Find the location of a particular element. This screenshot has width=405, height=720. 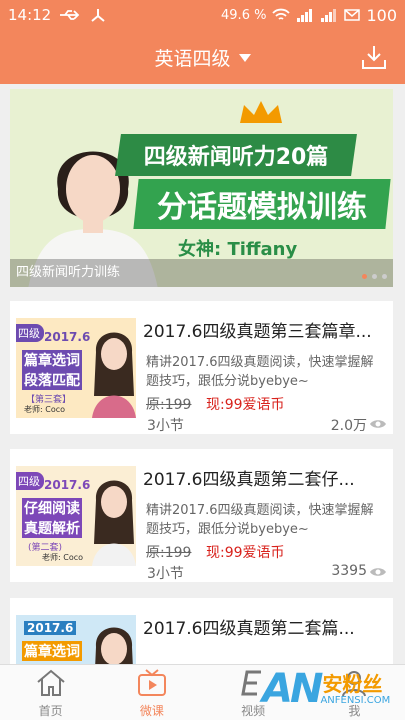

app-header: 英语四级 is located at coordinates (202, 57).